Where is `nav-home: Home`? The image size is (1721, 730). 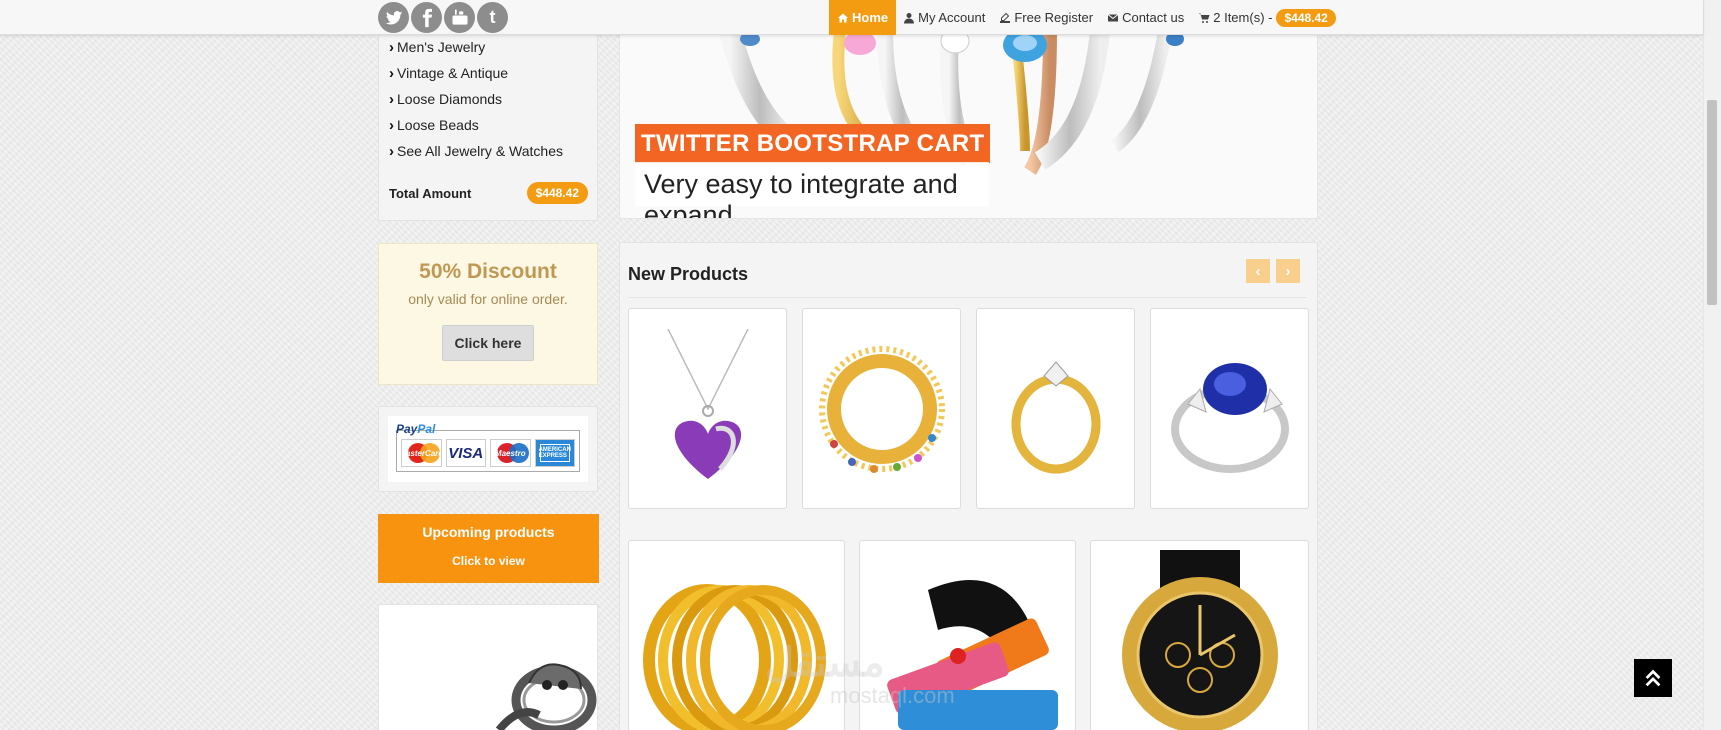 nav-home: Home is located at coordinates (863, 17).